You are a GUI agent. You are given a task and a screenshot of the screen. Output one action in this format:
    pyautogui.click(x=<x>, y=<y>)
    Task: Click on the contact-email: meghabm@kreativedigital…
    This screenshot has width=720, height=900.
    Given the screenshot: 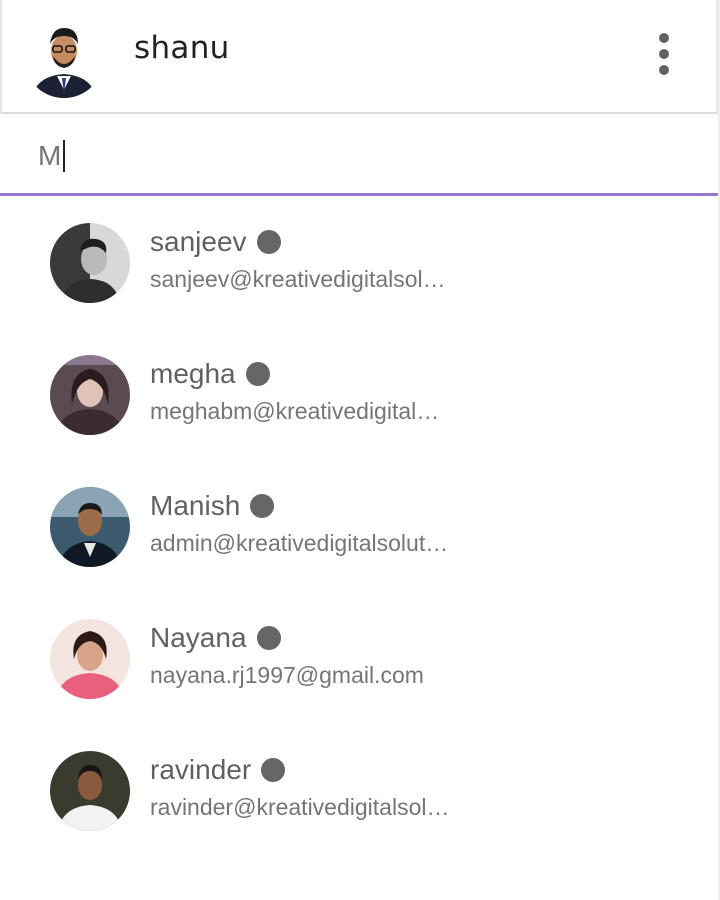 What is the action you would take?
    pyautogui.click(x=295, y=411)
    